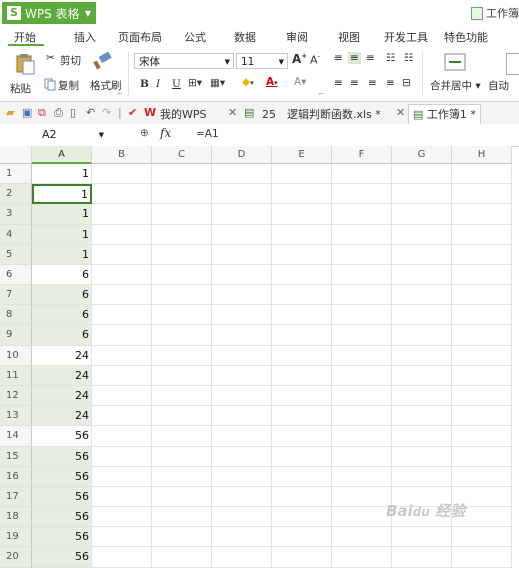 The image size is (519, 568). What do you see at coordinates (321, 94) in the screenshot?
I see `font-group-expander: ⌐` at bounding box center [321, 94].